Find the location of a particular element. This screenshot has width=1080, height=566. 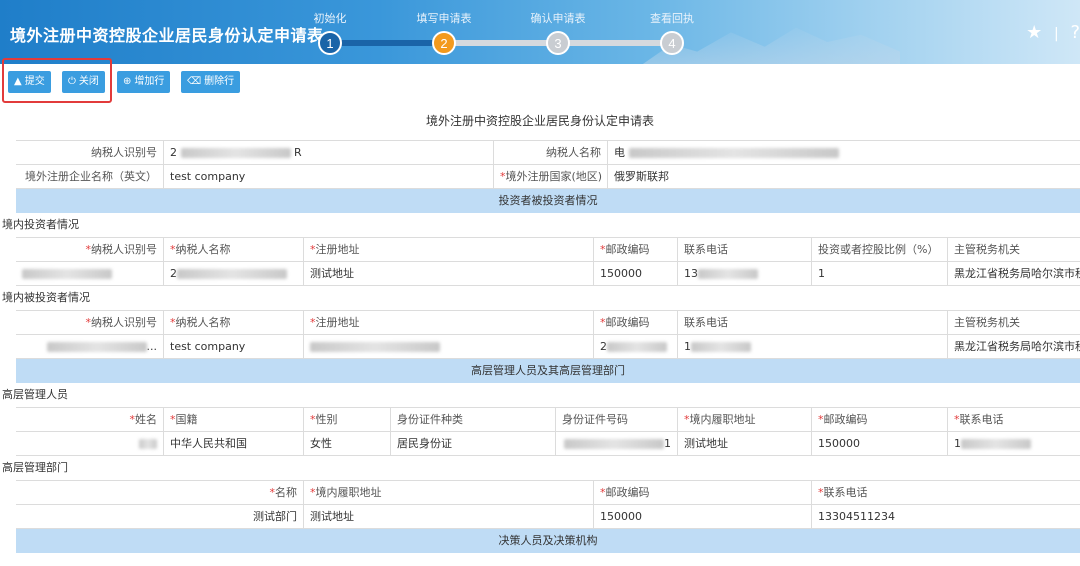

col-header: *注册地址 is located at coordinates (448, 249).